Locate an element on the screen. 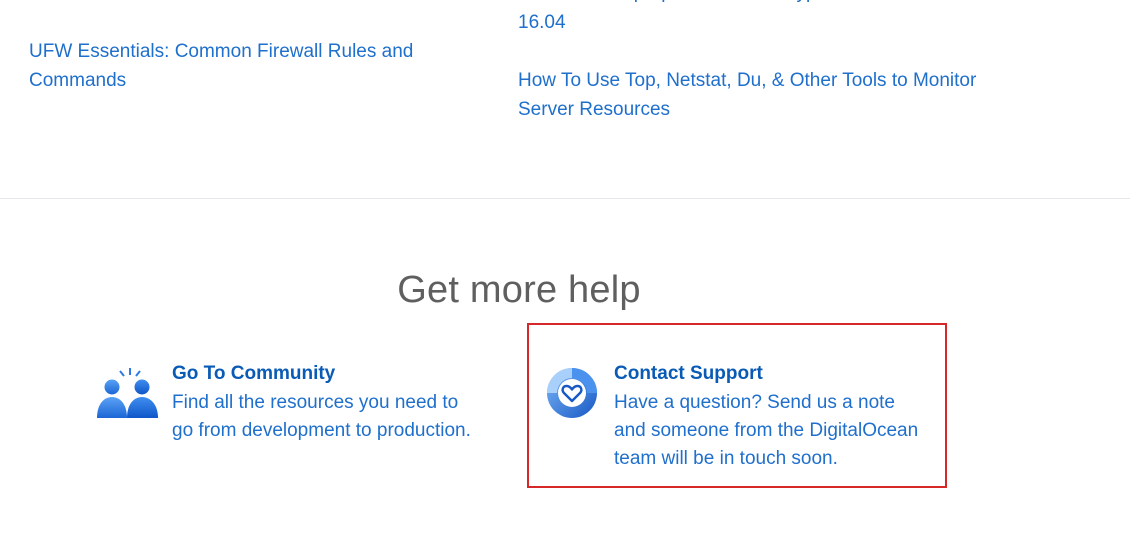  support-desc-line1: Have a question? Send us a note is located at coordinates (754, 402).